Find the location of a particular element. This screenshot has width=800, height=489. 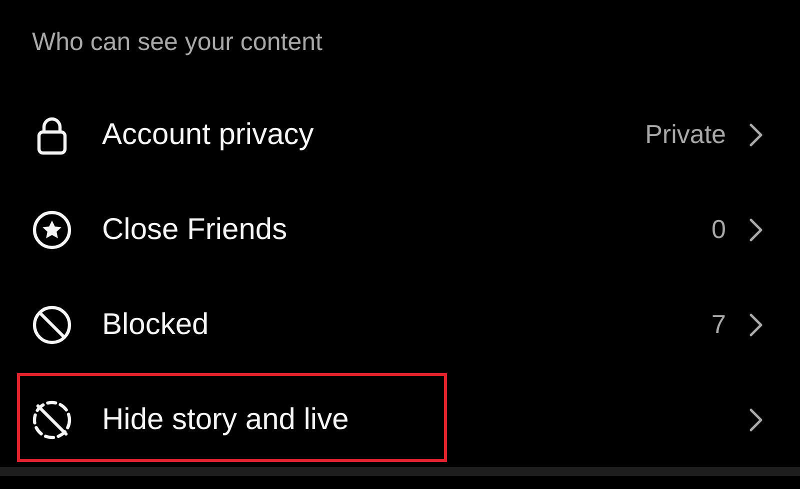

row-label: Close Friends is located at coordinates (195, 229).